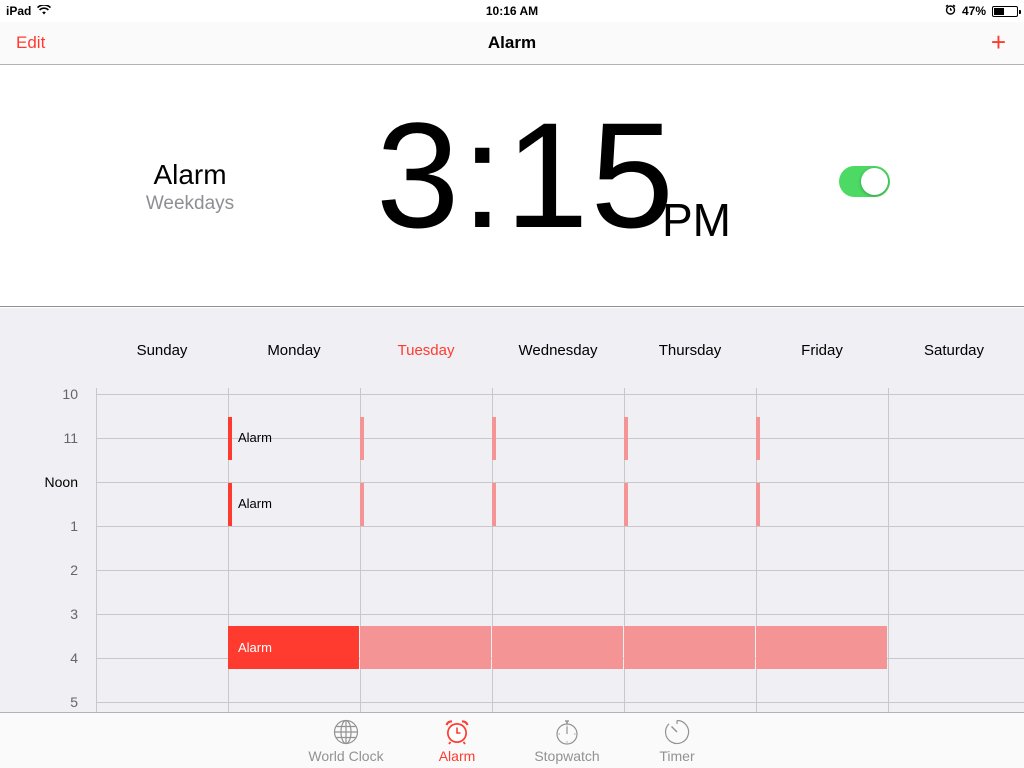 The width and height of the screenshot is (1024, 768). What do you see at coordinates (677, 756) in the screenshot?
I see `tab-label: Timer` at bounding box center [677, 756].